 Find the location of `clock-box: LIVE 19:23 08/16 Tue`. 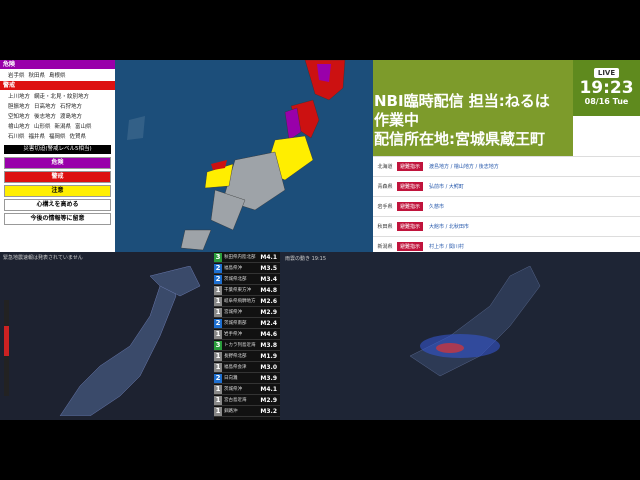

clock-box: LIVE 19:23 08/16 Tue is located at coordinates (606, 88).